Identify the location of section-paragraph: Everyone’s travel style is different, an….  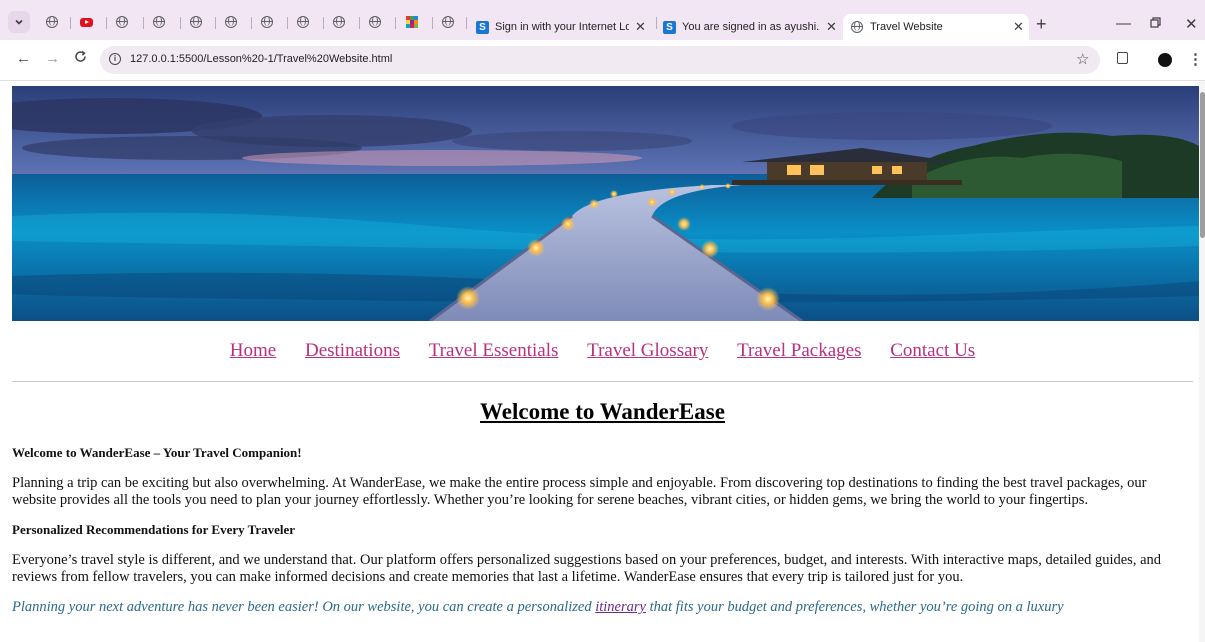
(587, 568).